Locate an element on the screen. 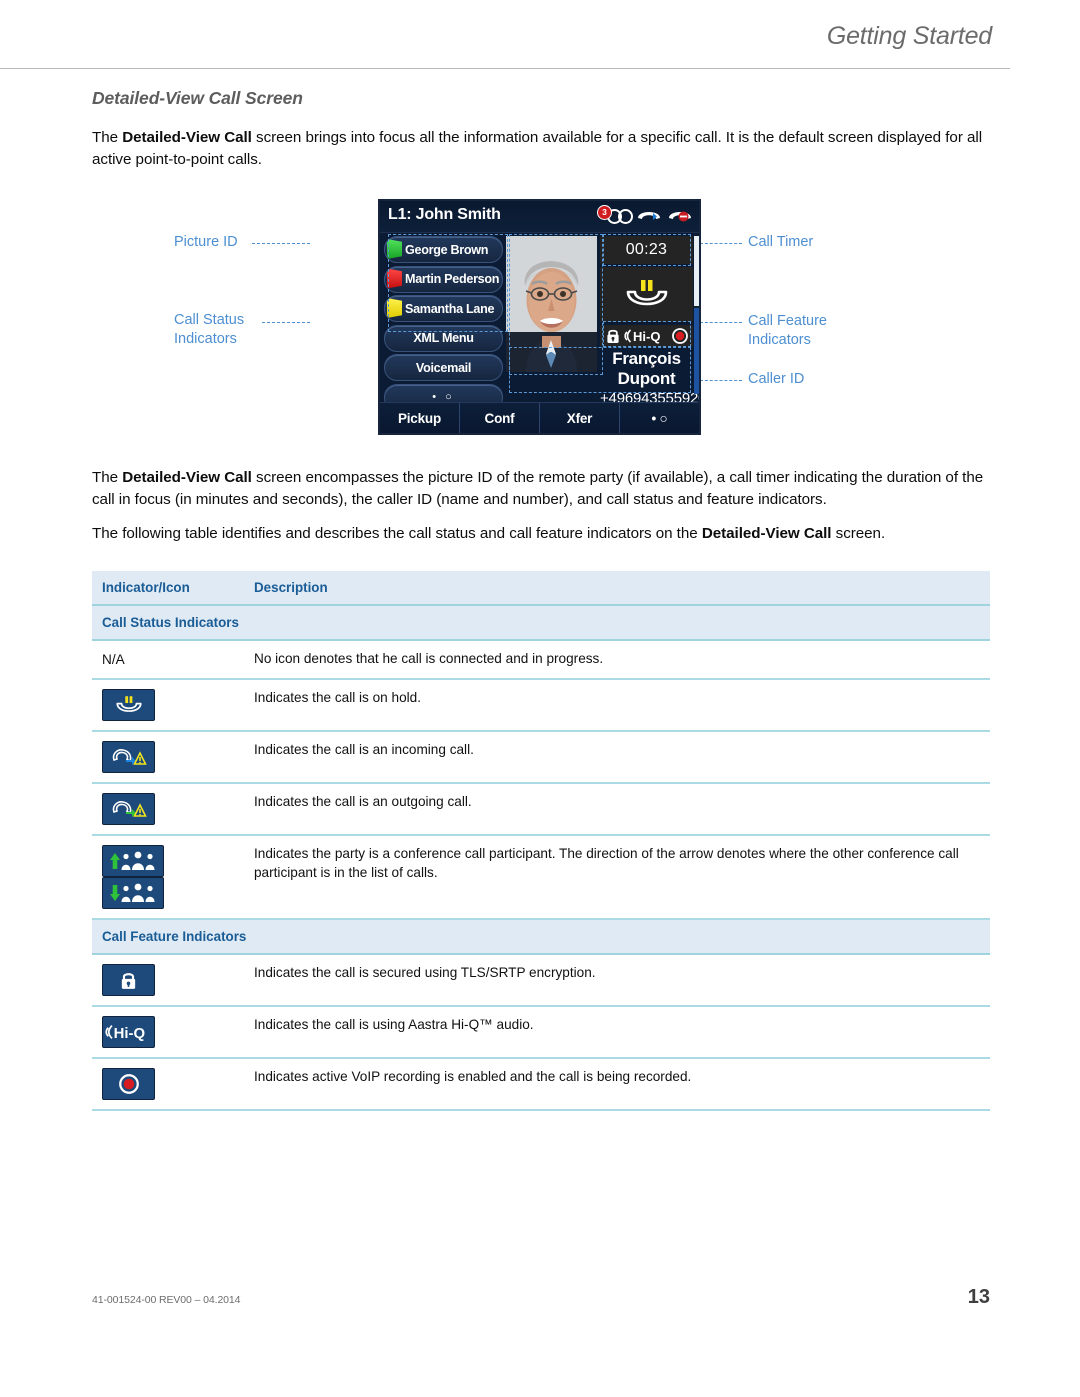 Image resolution: width=1080 pixels, height=1397 pixels. leader-call-feature is located at coordinates (721, 322).